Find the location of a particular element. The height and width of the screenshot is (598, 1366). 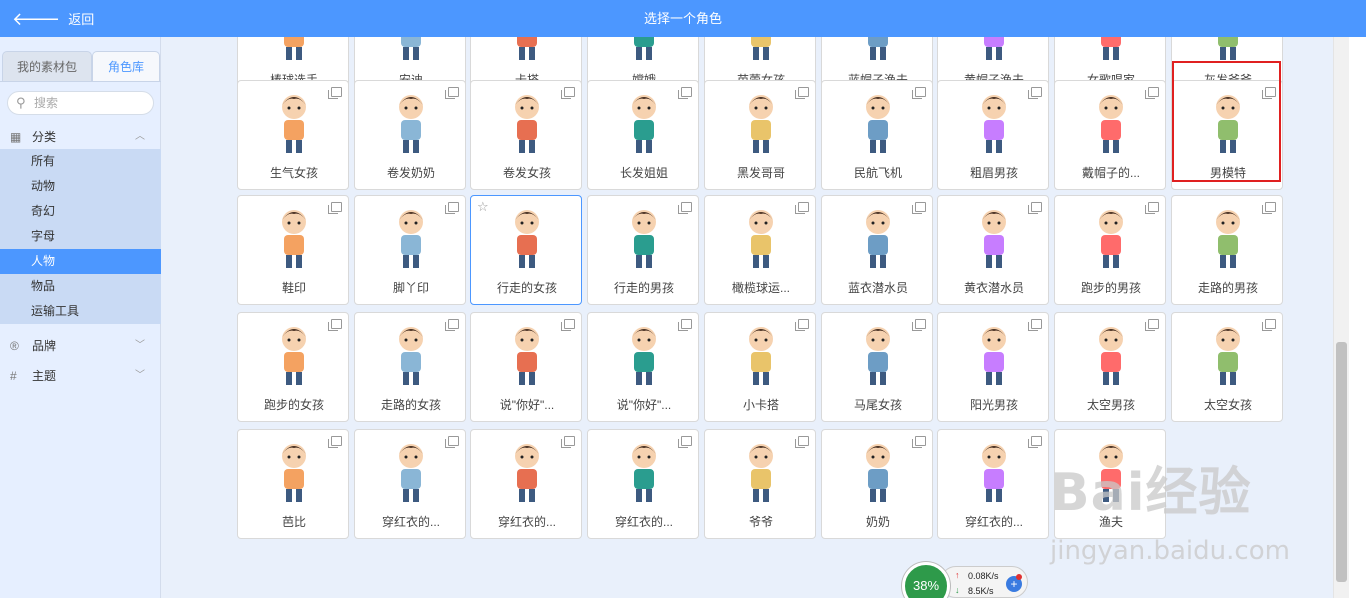

subcategory-transport: 运输工具 is located at coordinates (80, 311).